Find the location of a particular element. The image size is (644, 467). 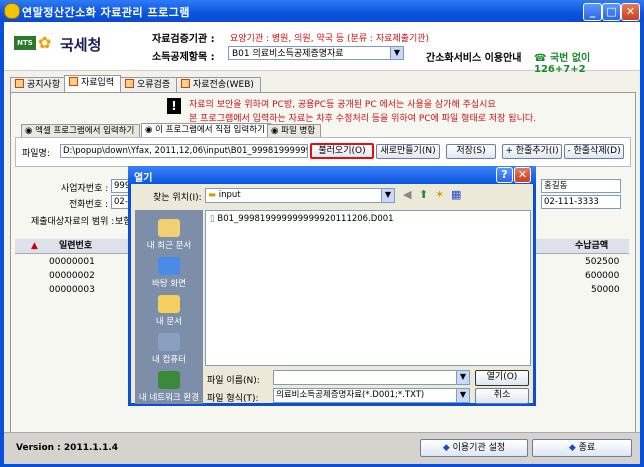

delete-row-button: - 한줄삭제(D) is located at coordinates (594, 151).